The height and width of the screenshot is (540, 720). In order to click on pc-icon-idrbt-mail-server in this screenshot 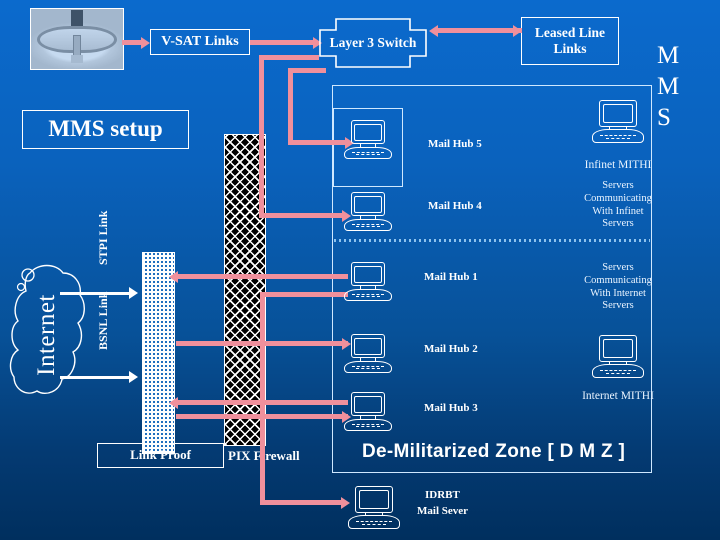, I will do `click(374, 509)`.